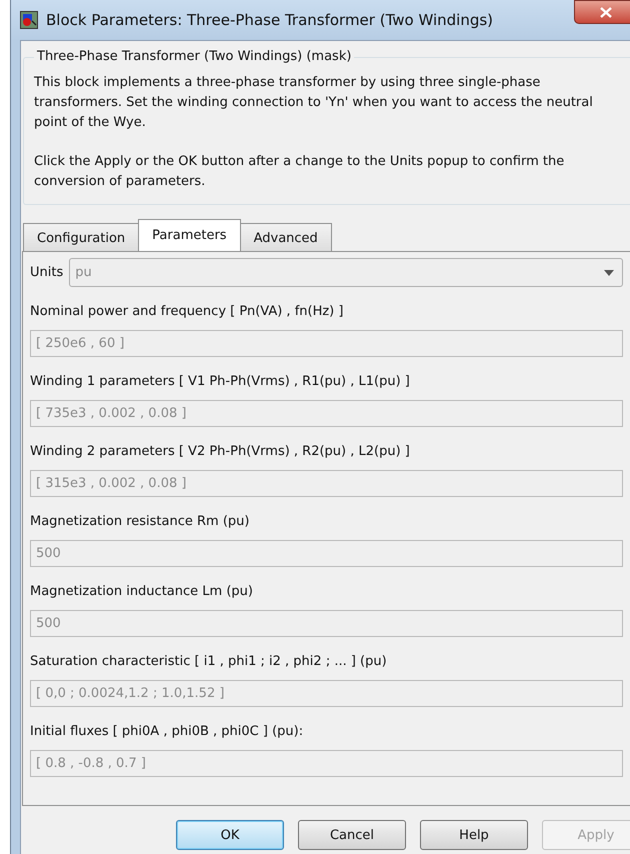 The width and height of the screenshot is (630, 854). Describe the element at coordinates (142, 592) in the screenshot. I see `parameter-label: Magnetization inductance Lm (pu)` at that location.